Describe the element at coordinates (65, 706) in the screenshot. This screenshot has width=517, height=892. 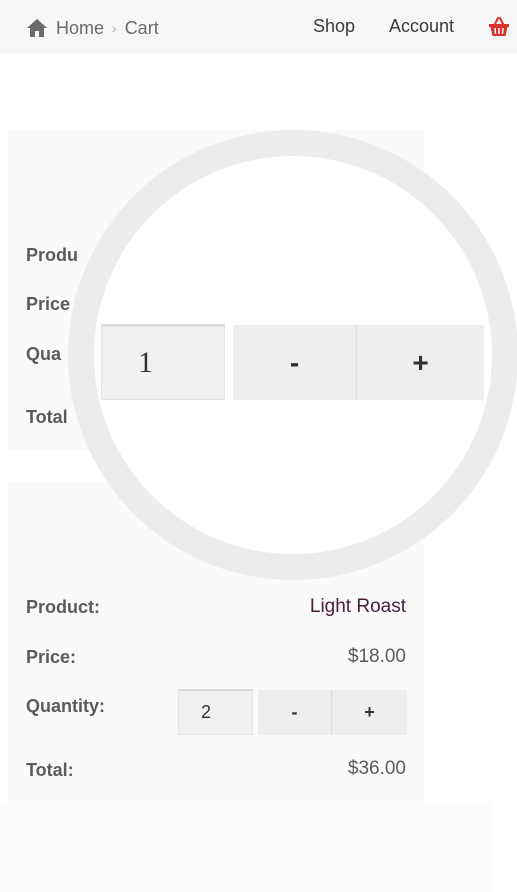
I see `quantity-label: Quantity:` at that location.